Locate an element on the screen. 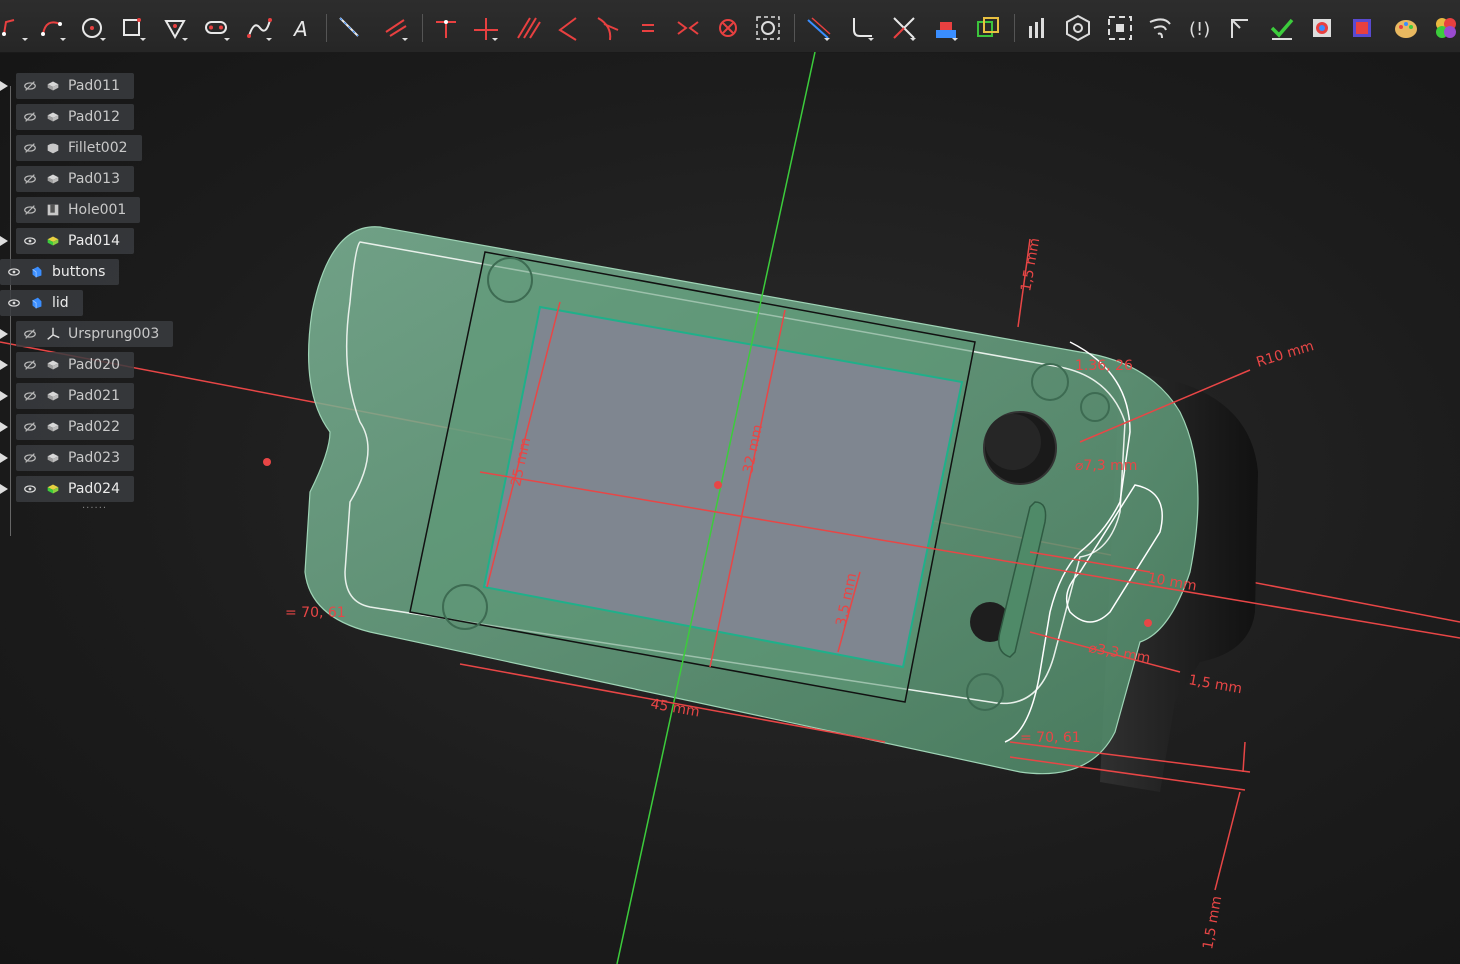 Image resolution: width=1460 pixels, height=964 pixels. tree-item-pad011: Pad011 is located at coordinates (75, 86).